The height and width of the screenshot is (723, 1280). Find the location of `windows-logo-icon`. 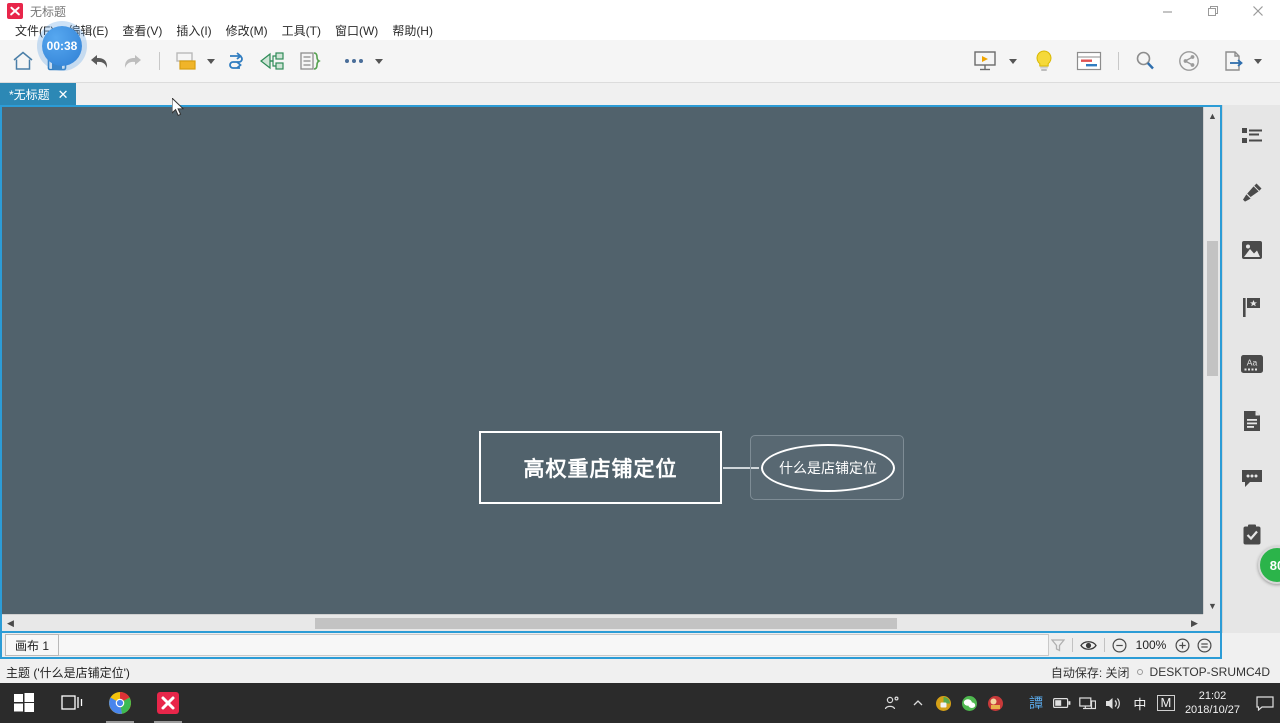

windows-logo-icon is located at coordinates (24, 703).